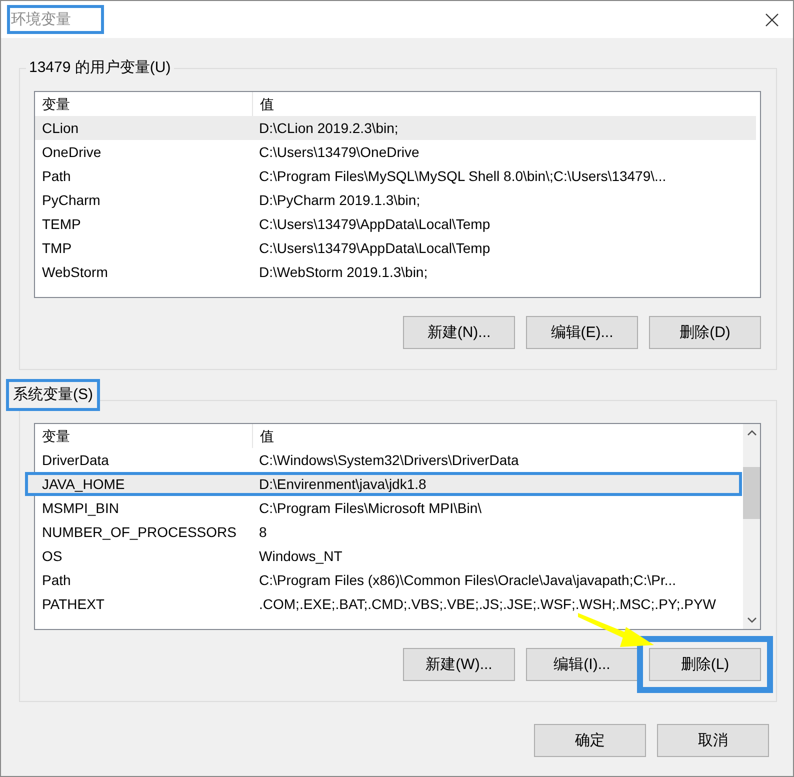 The height and width of the screenshot is (777, 794). What do you see at coordinates (339, 152) in the screenshot?
I see `variable-value: C:\Users\13479\OneDrive` at bounding box center [339, 152].